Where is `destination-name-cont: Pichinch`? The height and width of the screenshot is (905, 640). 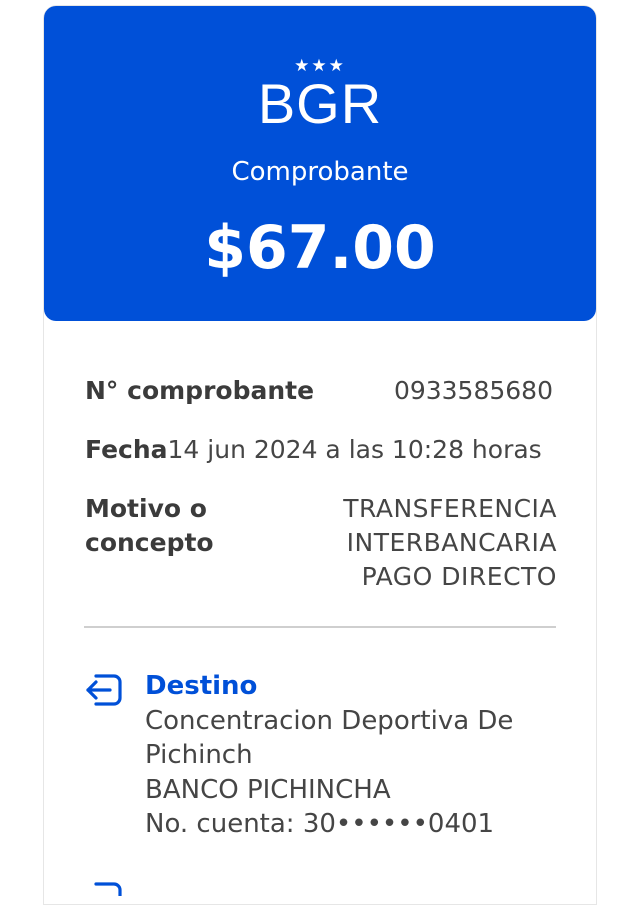
destination-name-cont: Pichinch is located at coordinates (199, 755).